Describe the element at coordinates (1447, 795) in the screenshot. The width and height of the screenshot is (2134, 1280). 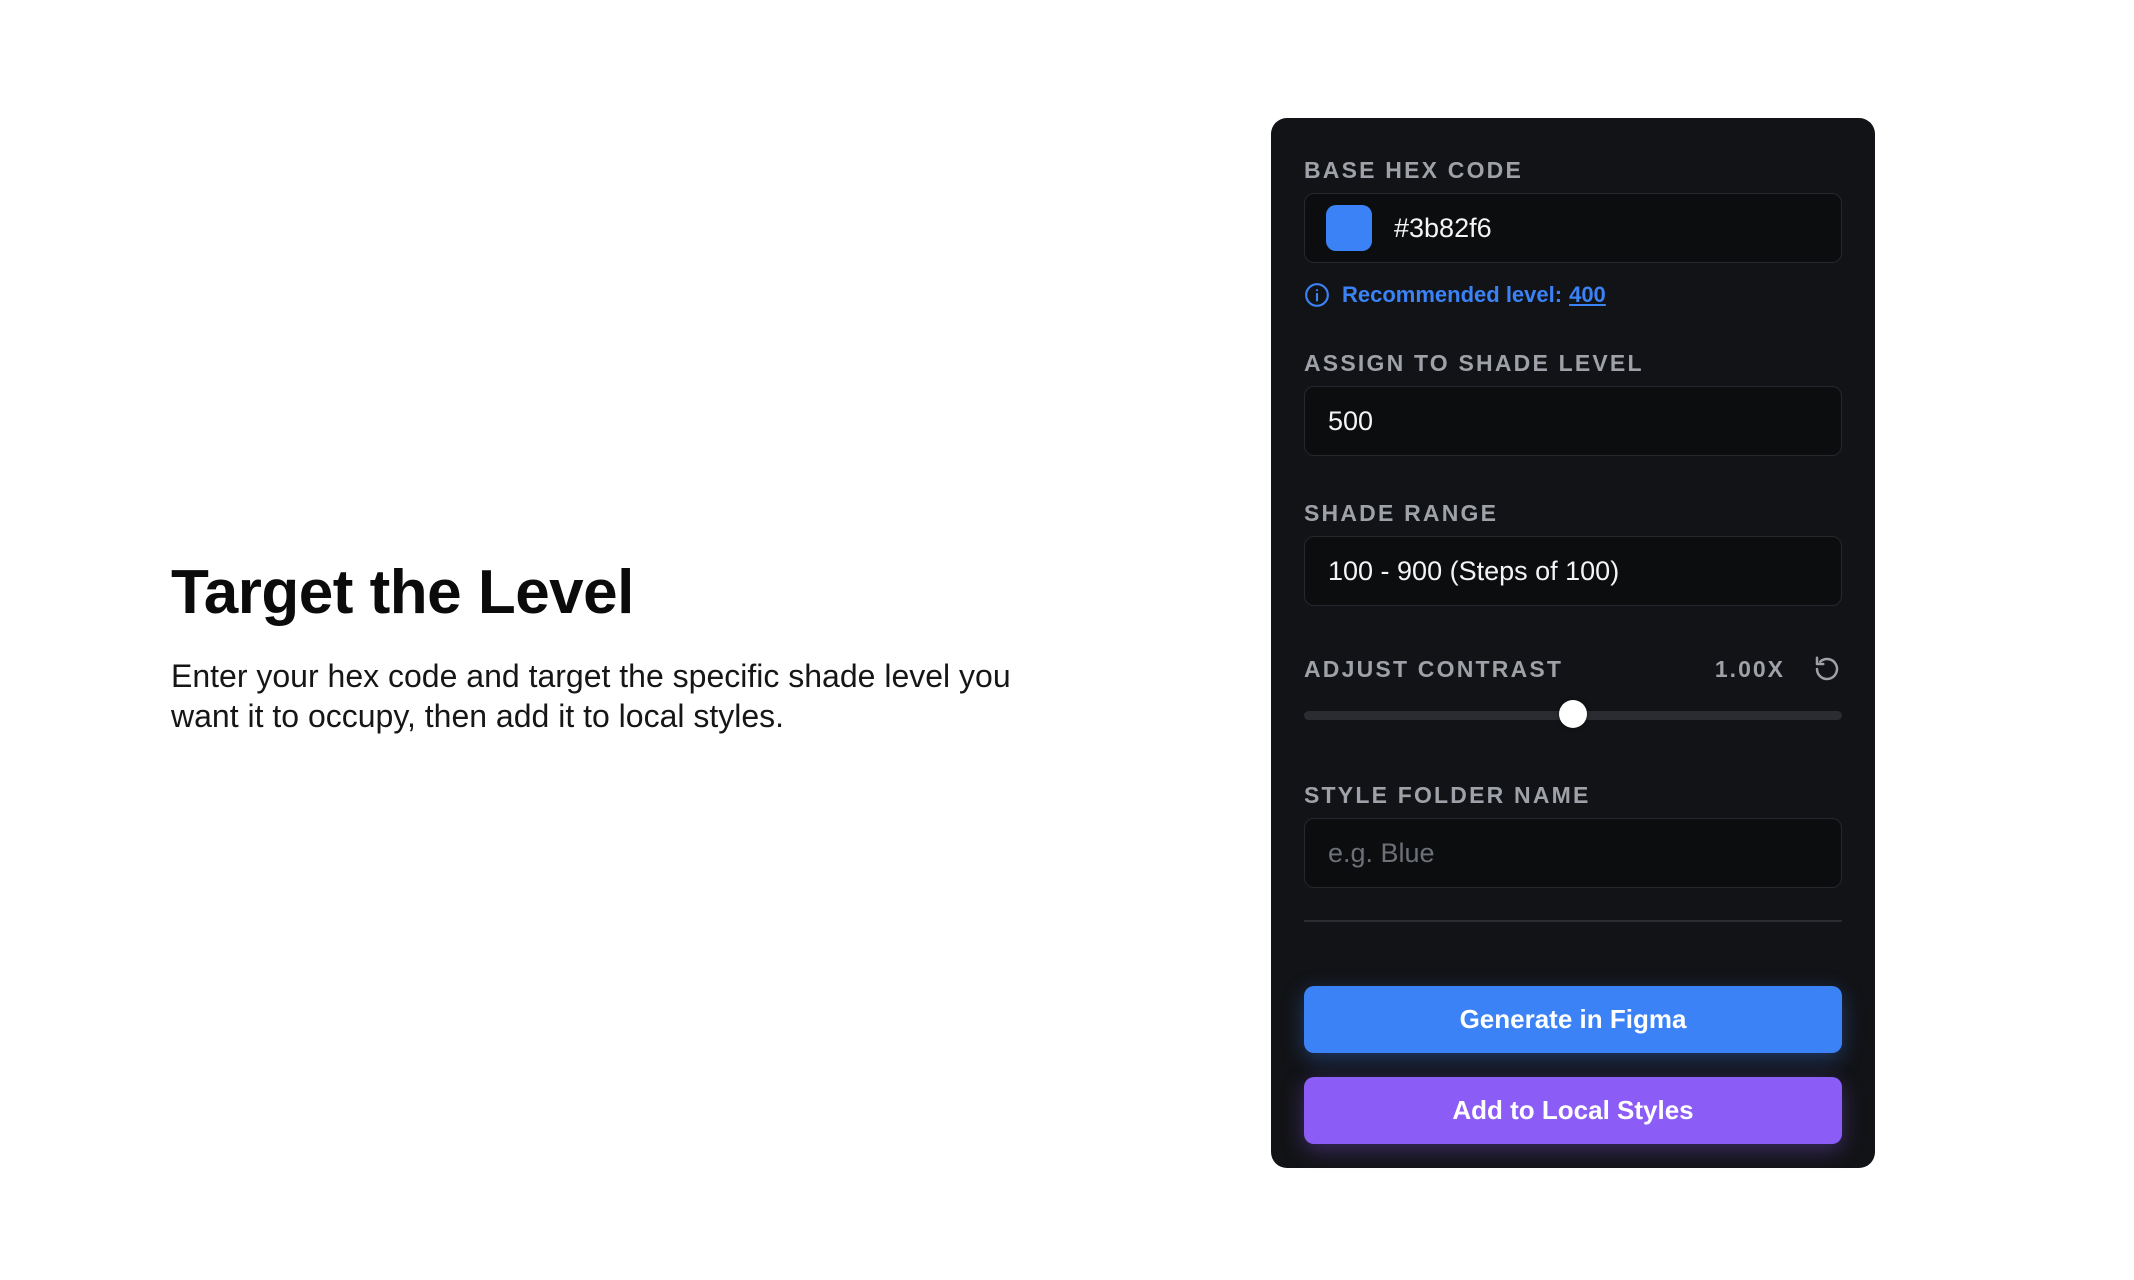
I see `folder-name-label: STYLE FOLDER NAME` at that location.